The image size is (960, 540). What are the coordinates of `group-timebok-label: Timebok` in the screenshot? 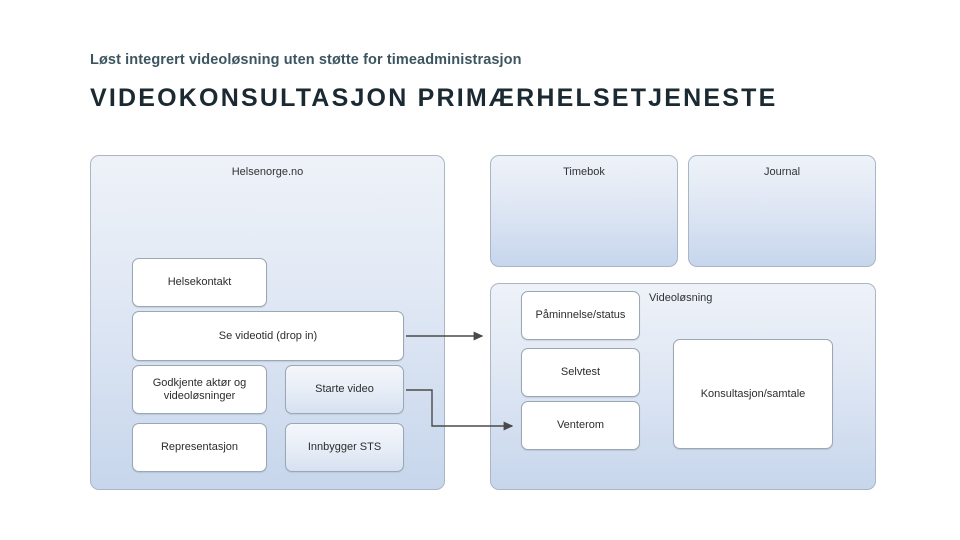 It's located at (584, 172).